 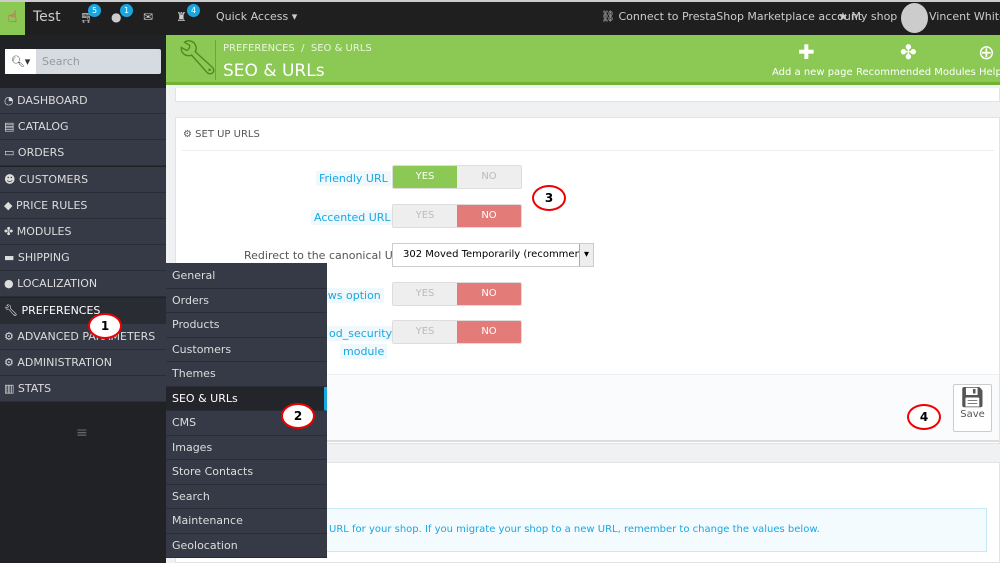 I want to click on truck-icon: ▬, so click(x=9, y=258).